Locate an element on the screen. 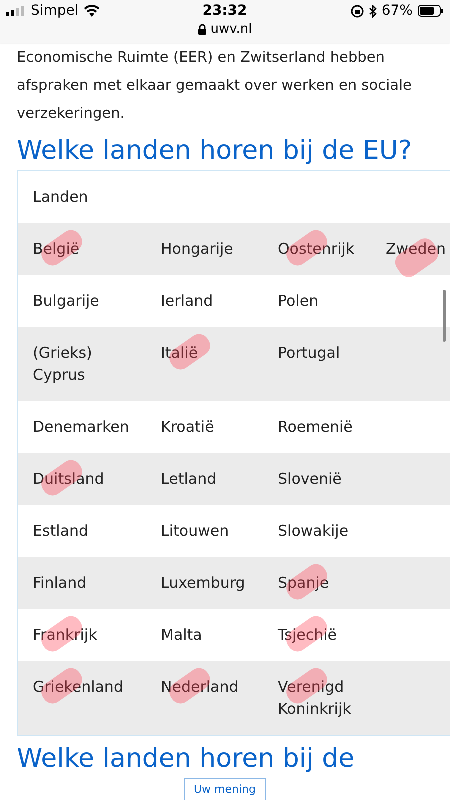 This screenshot has width=450, height=800. table-cell: Portugal is located at coordinates (309, 353).